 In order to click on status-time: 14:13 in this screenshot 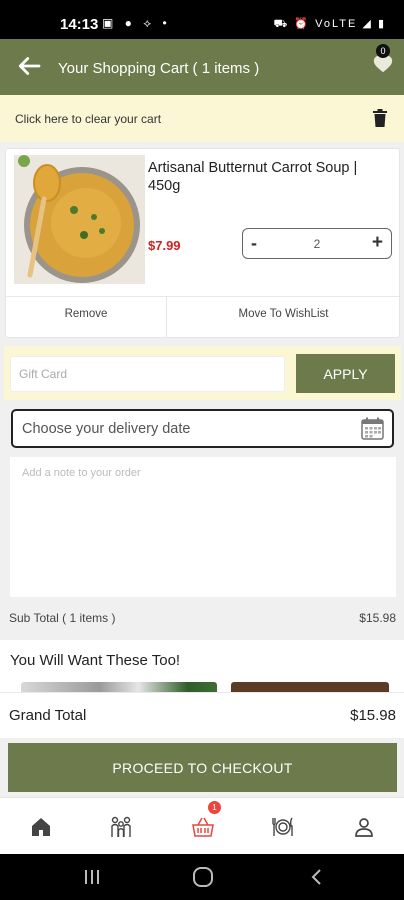, I will do `click(79, 24)`.